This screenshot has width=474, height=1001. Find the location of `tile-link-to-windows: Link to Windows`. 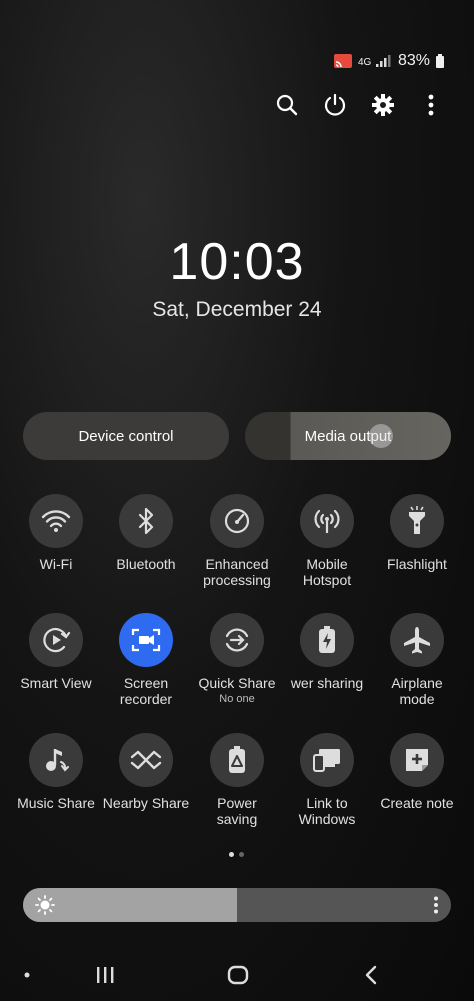

tile-link-to-windows: Link to Windows is located at coordinates (327, 780).